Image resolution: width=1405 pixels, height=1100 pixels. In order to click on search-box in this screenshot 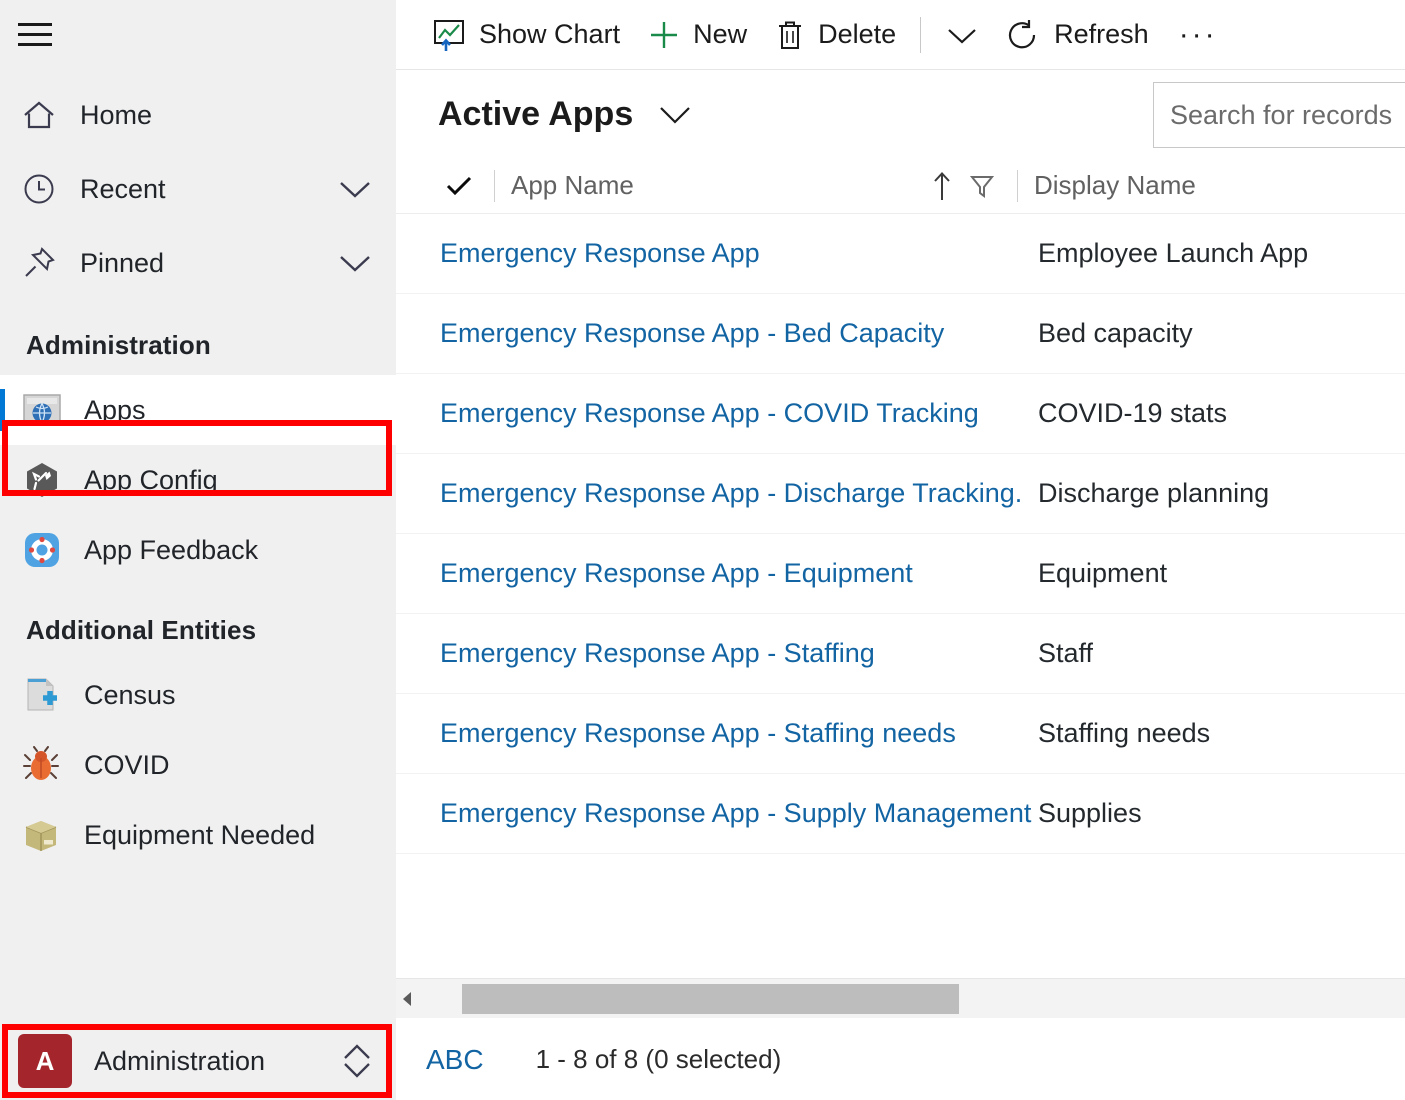, I will do `click(1279, 115)`.